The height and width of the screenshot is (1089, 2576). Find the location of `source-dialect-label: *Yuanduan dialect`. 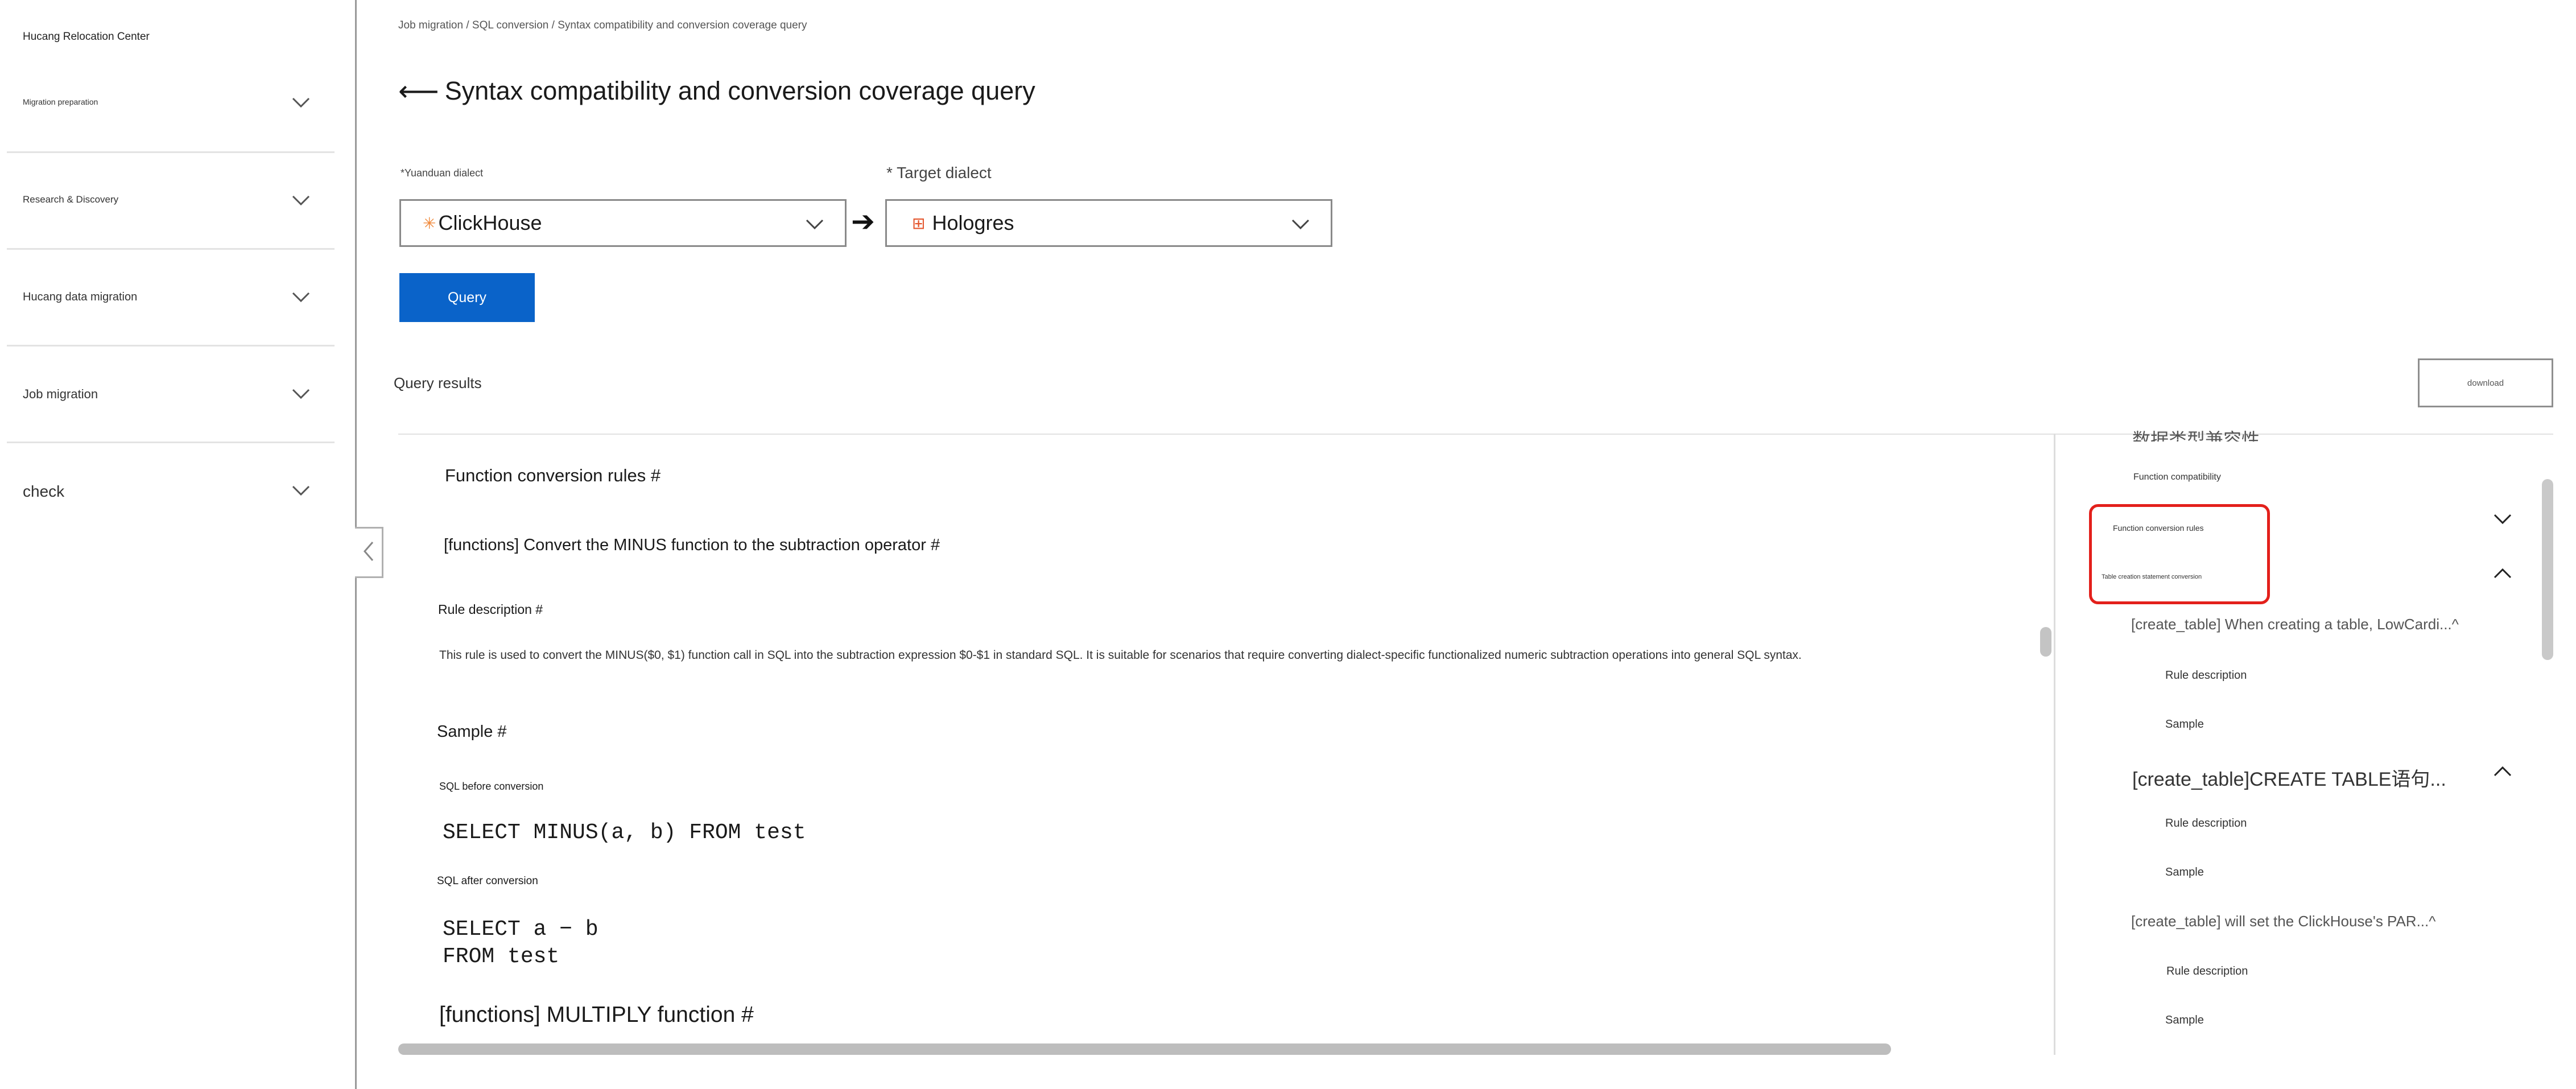

source-dialect-label: *Yuanduan dialect is located at coordinates (443, 173).